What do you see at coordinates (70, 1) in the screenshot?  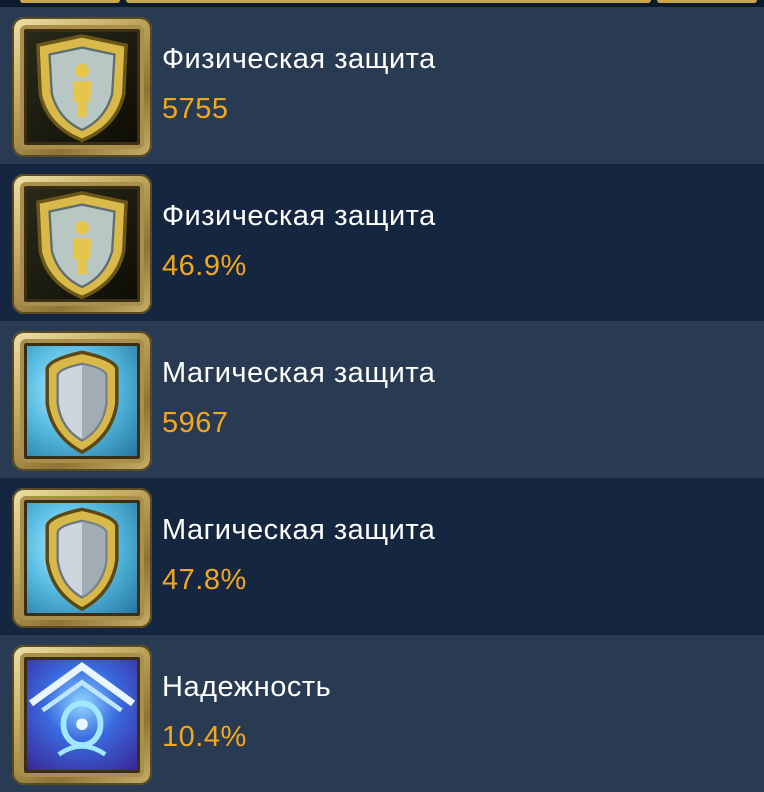 I see `top-tab-left` at bounding box center [70, 1].